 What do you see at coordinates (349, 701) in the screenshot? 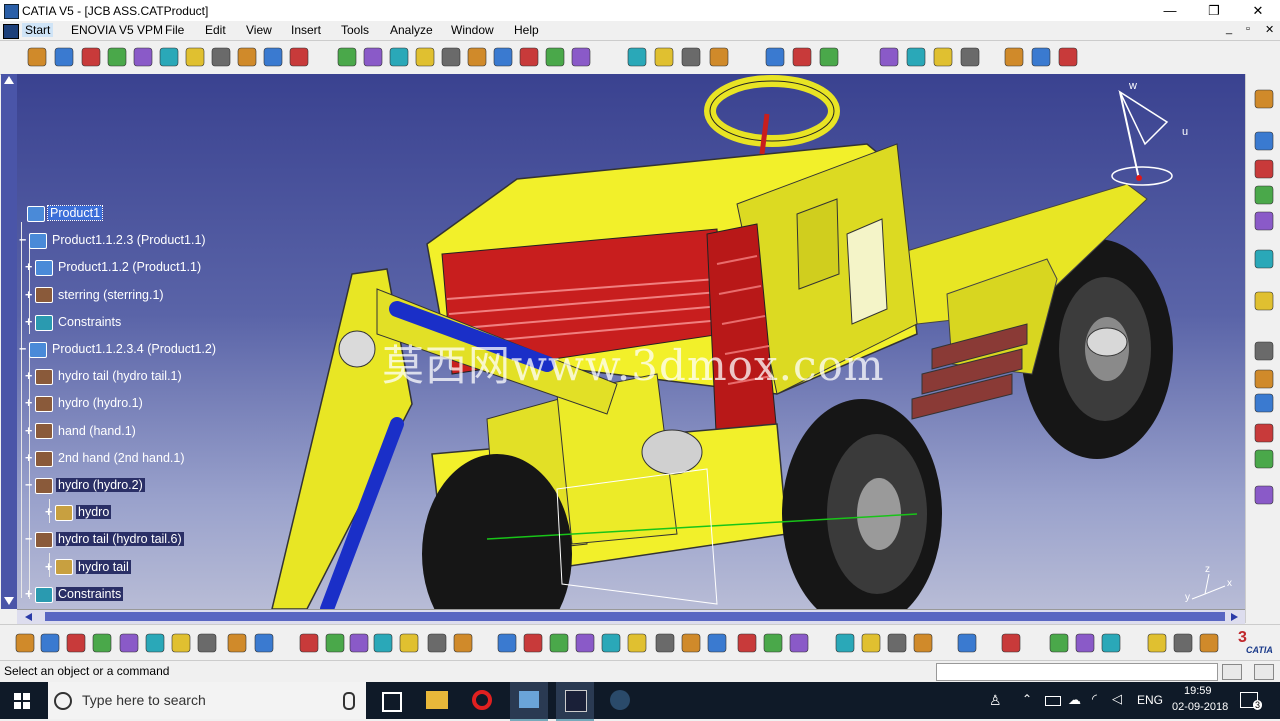
I see `microphone-icon` at bounding box center [349, 701].